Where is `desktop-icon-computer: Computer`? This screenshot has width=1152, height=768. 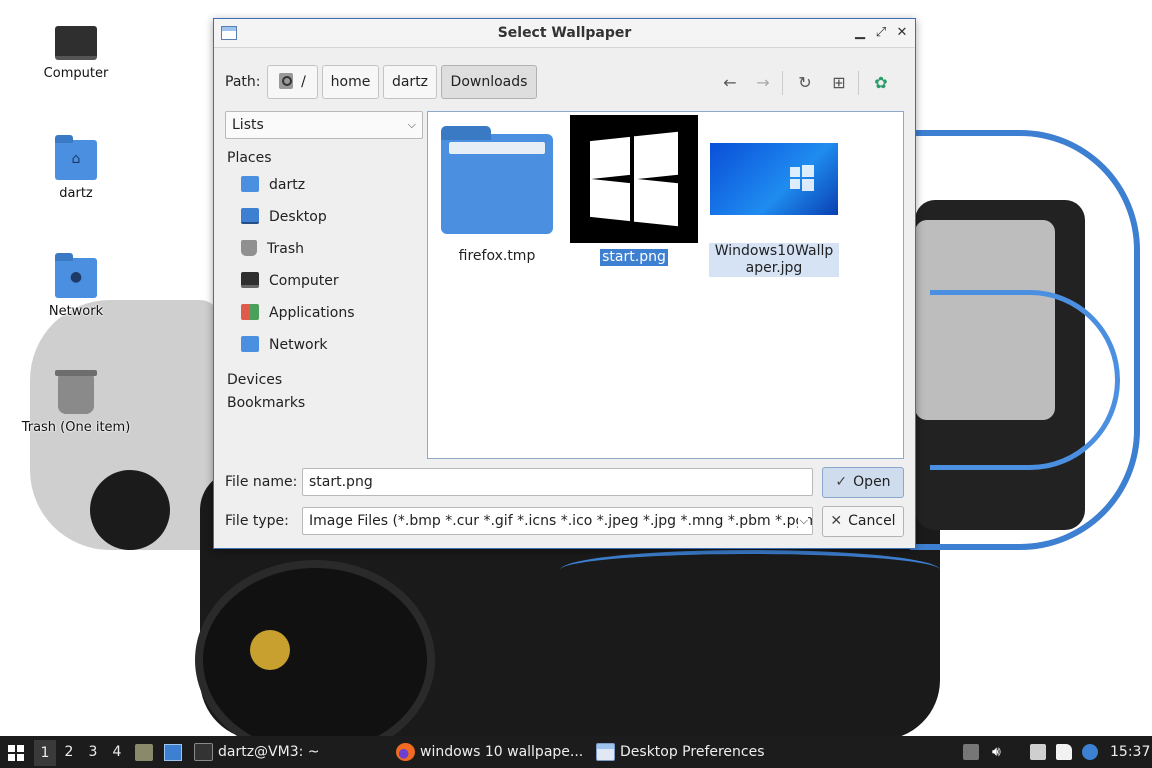 desktop-icon-computer: Computer is located at coordinates (76, 51).